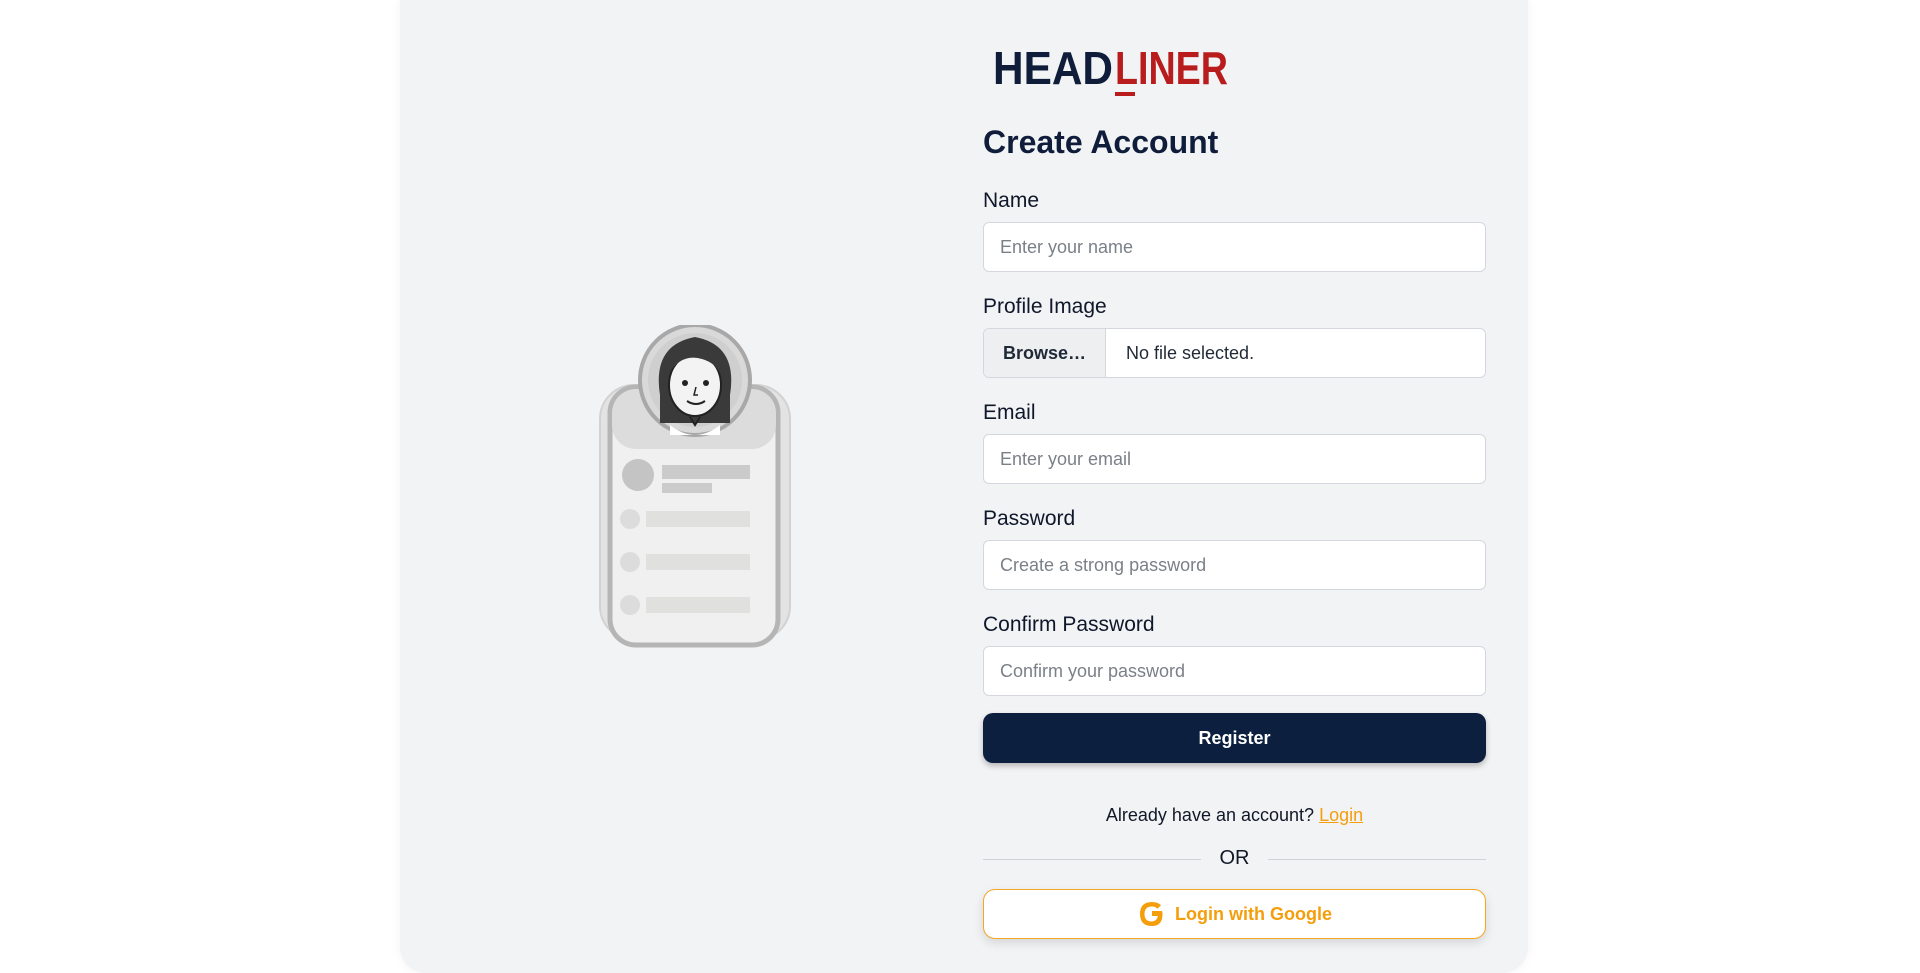 This screenshot has width=1920, height=973. Describe the element at coordinates (1253, 913) in the screenshot. I see `google-login-label: Login with Google` at that location.